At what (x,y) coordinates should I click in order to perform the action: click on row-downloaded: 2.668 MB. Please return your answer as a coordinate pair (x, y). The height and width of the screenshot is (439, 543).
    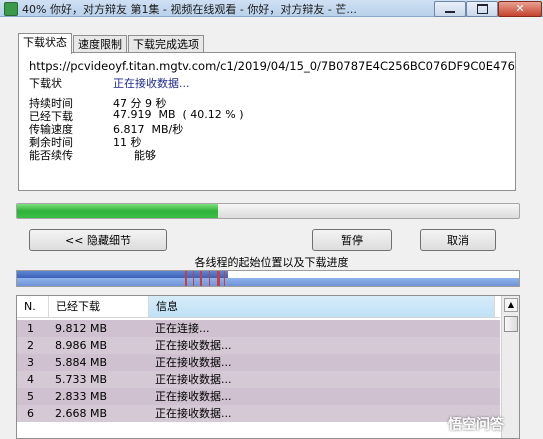
    Looking at the image, I should click on (81, 413).